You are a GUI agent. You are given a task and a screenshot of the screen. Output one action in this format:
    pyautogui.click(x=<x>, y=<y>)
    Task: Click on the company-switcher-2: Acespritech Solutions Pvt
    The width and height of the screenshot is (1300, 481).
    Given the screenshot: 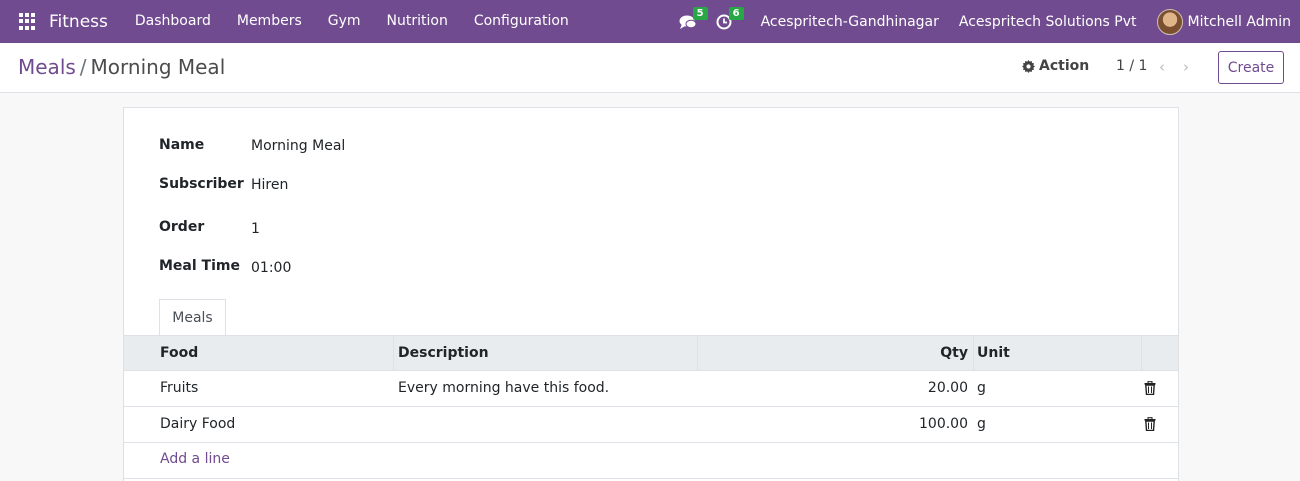 What is the action you would take?
    pyautogui.click(x=1048, y=22)
    